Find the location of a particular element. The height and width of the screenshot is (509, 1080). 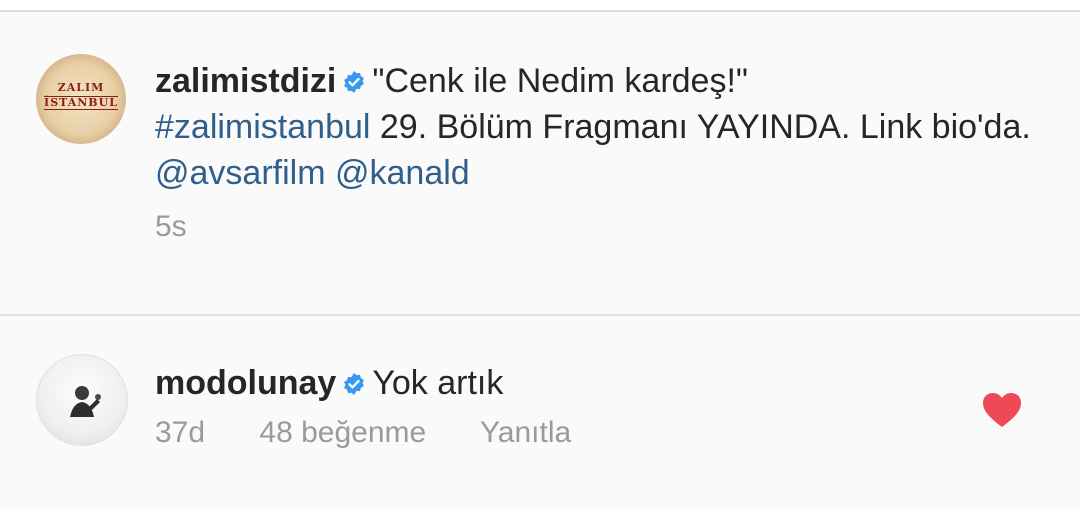

username: modolunay is located at coordinates (245, 383).